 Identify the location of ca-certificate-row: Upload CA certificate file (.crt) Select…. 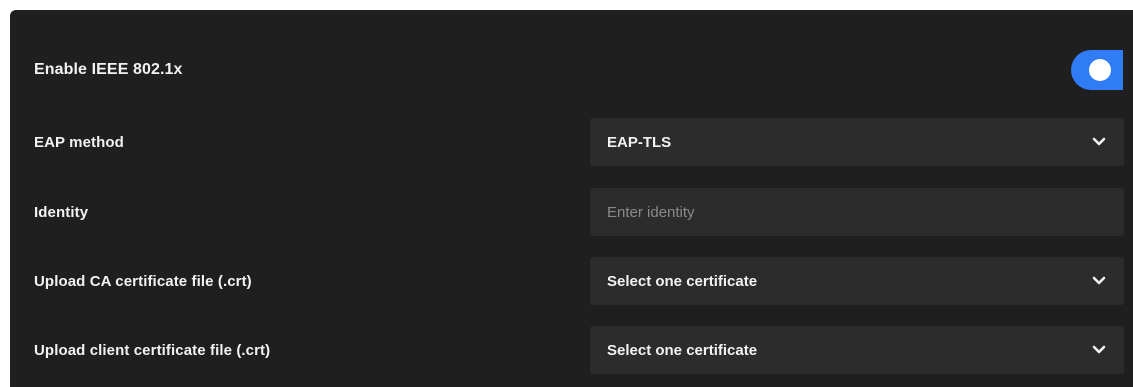
(571, 281).